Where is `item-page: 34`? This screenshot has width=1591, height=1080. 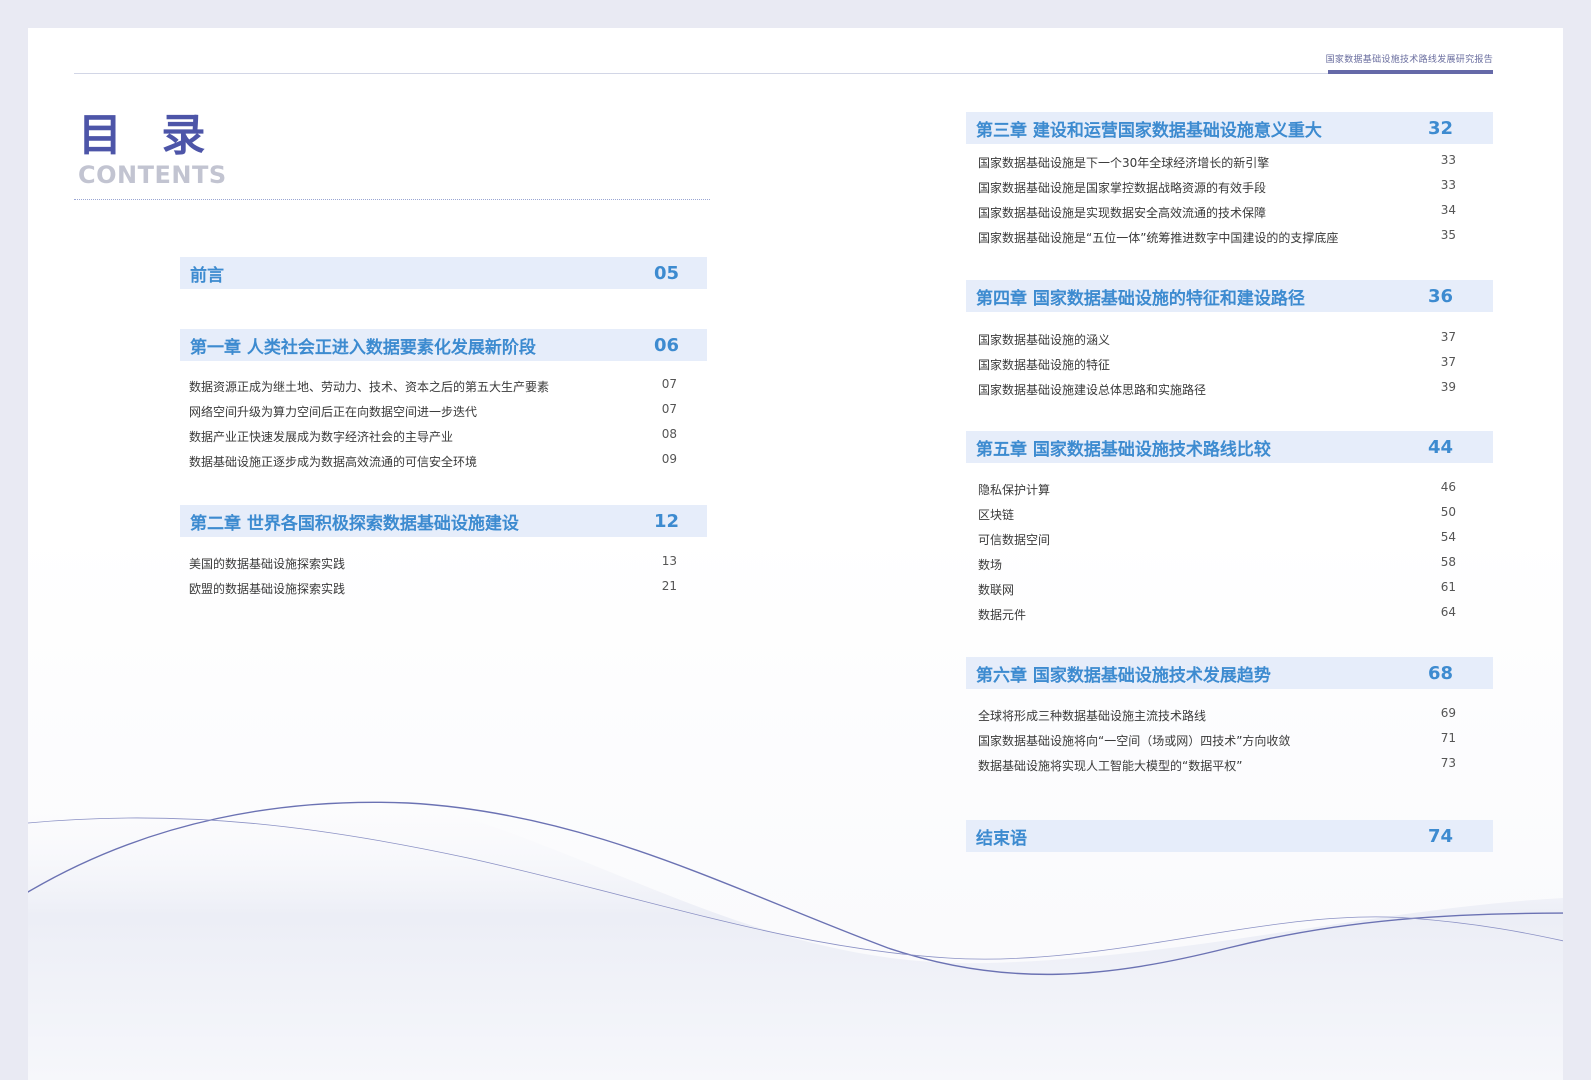 item-page: 34 is located at coordinates (1448, 210).